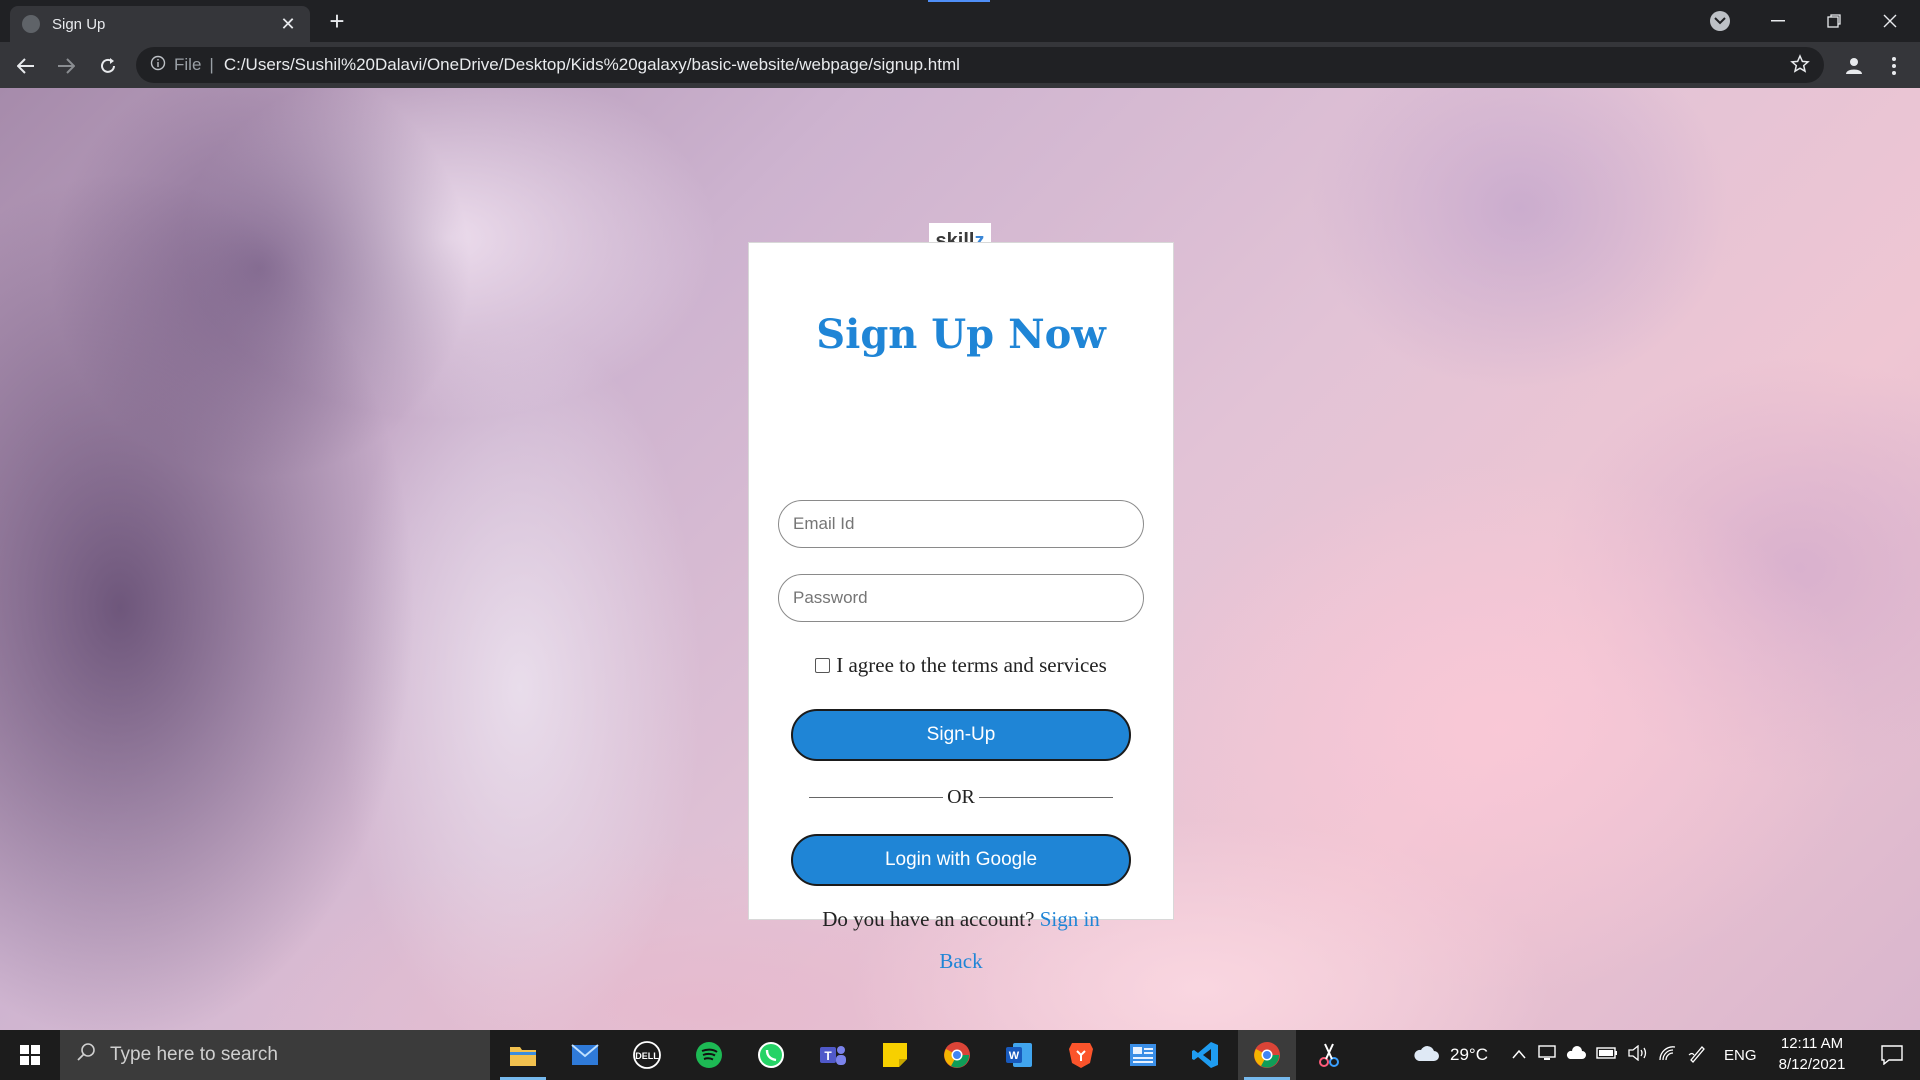 Image resolution: width=1920 pixels, height=1080 pixels. Describe the element at coordinates (895, 1055) in the screenshot. I see `sticky-notes-icon` at that location.